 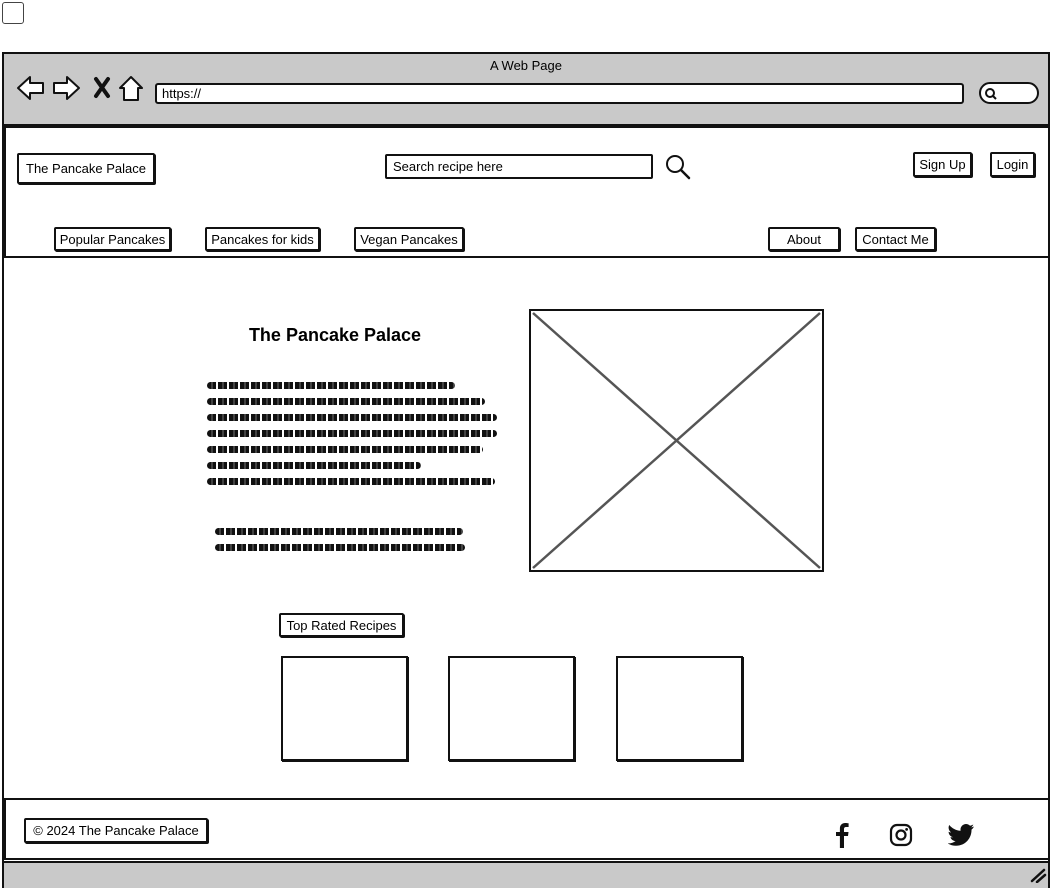 I want to click on twitter-icon, so click(x=962, y=835).